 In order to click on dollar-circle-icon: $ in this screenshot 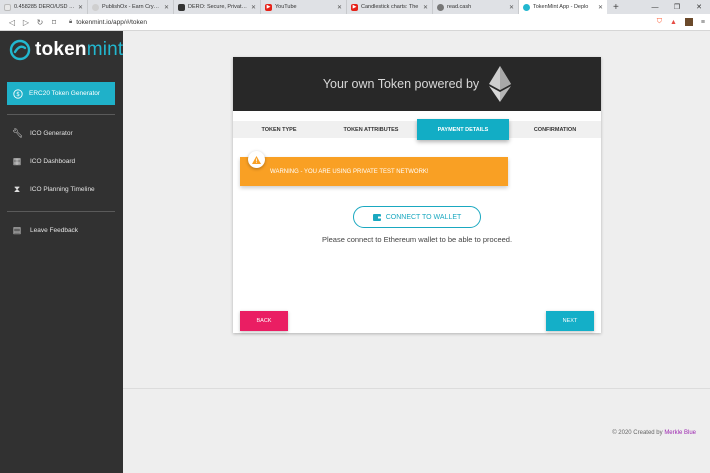, I will do `click(18, 93)`.